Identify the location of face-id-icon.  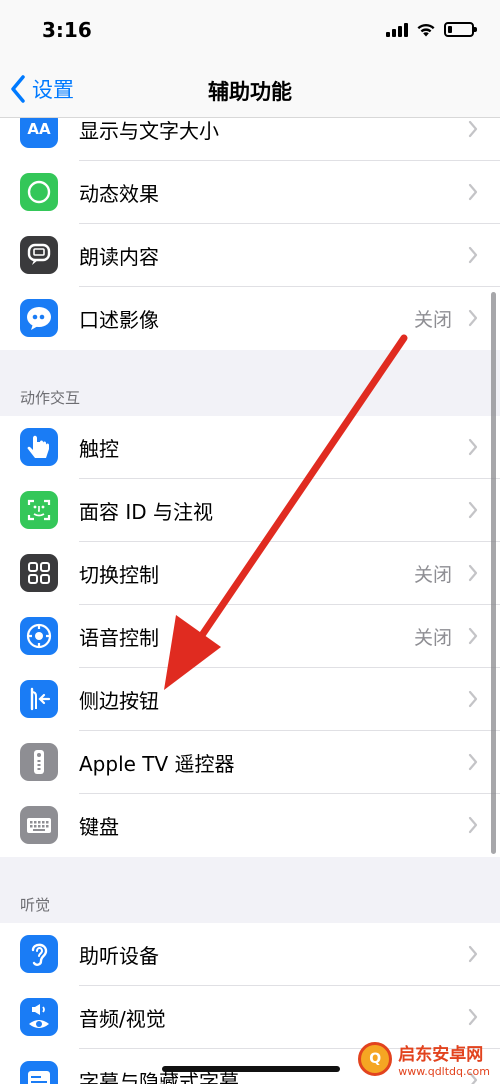
(39, 510).